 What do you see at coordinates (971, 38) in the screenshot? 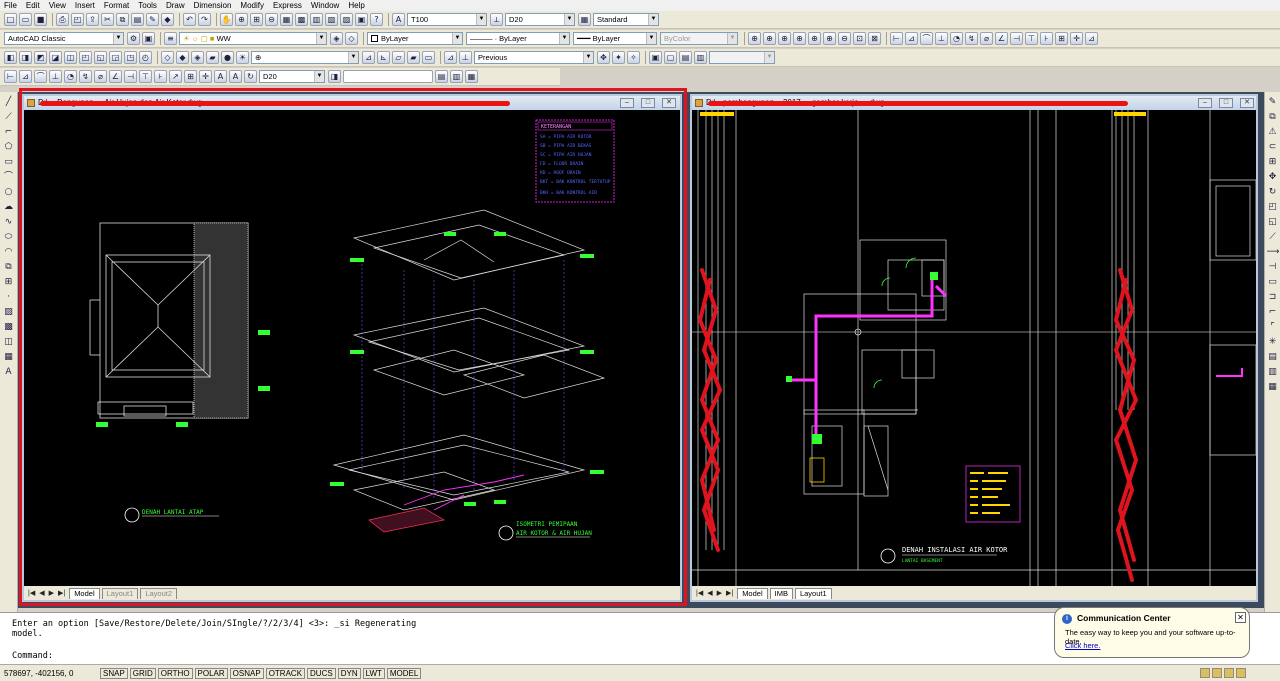
I see `dim-jogged-icon: ↯` at bounding box center [971, 38].